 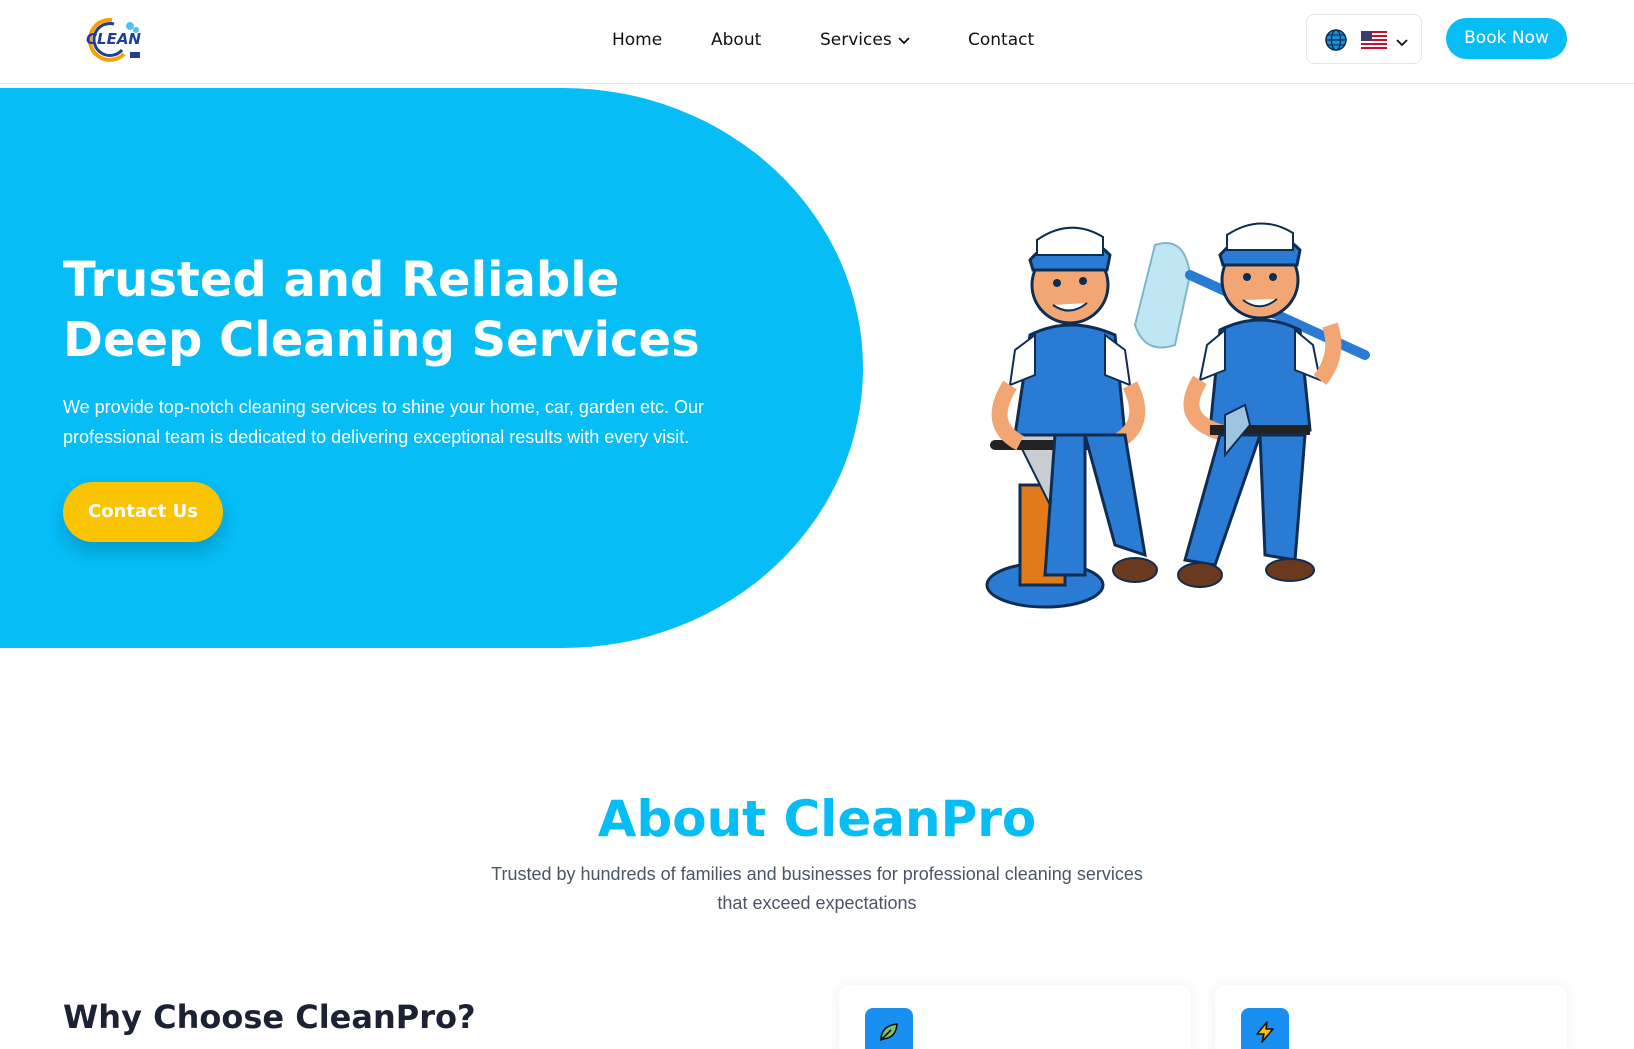 I want to click on lightning-icon, so click(x=1265, y=1028).